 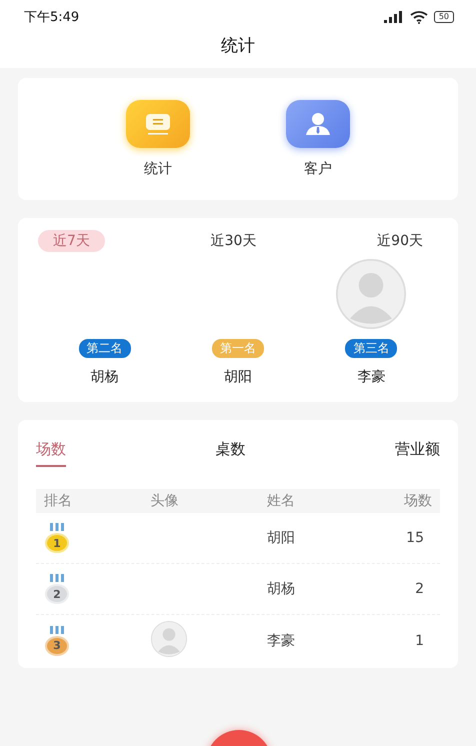 What do you see at coordinates (238, 348) in the screenshot?
I see `rank-badge: 第一名` at bounding box center [238, 348].